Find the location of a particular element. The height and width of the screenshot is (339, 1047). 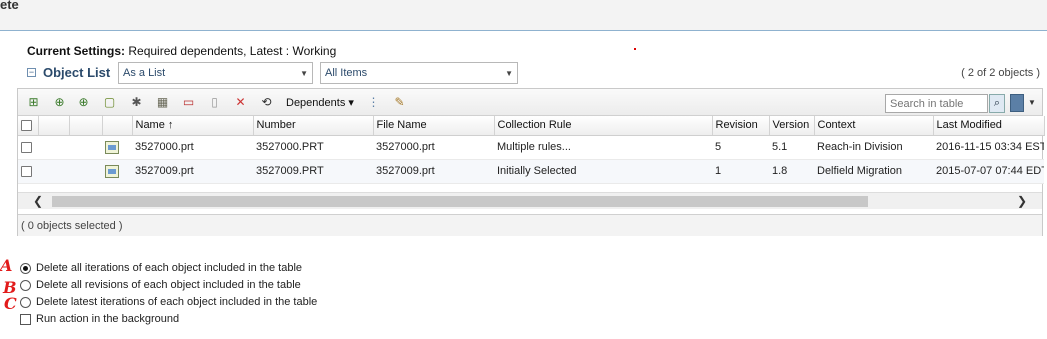

cell-number: 3527009.PRT is located at coordinates (313, 171).